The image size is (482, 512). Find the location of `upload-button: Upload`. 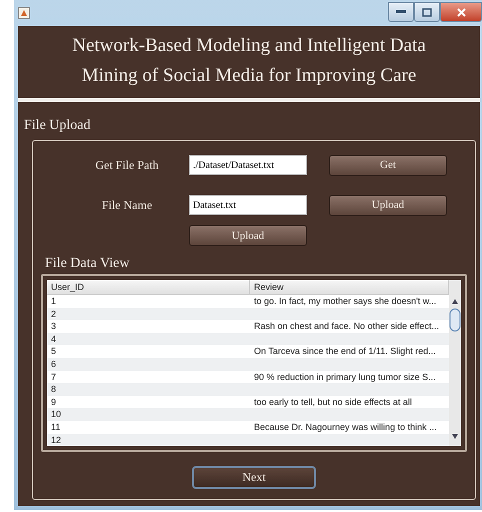

upload-button: Upload is located at coordinates (248, 235).